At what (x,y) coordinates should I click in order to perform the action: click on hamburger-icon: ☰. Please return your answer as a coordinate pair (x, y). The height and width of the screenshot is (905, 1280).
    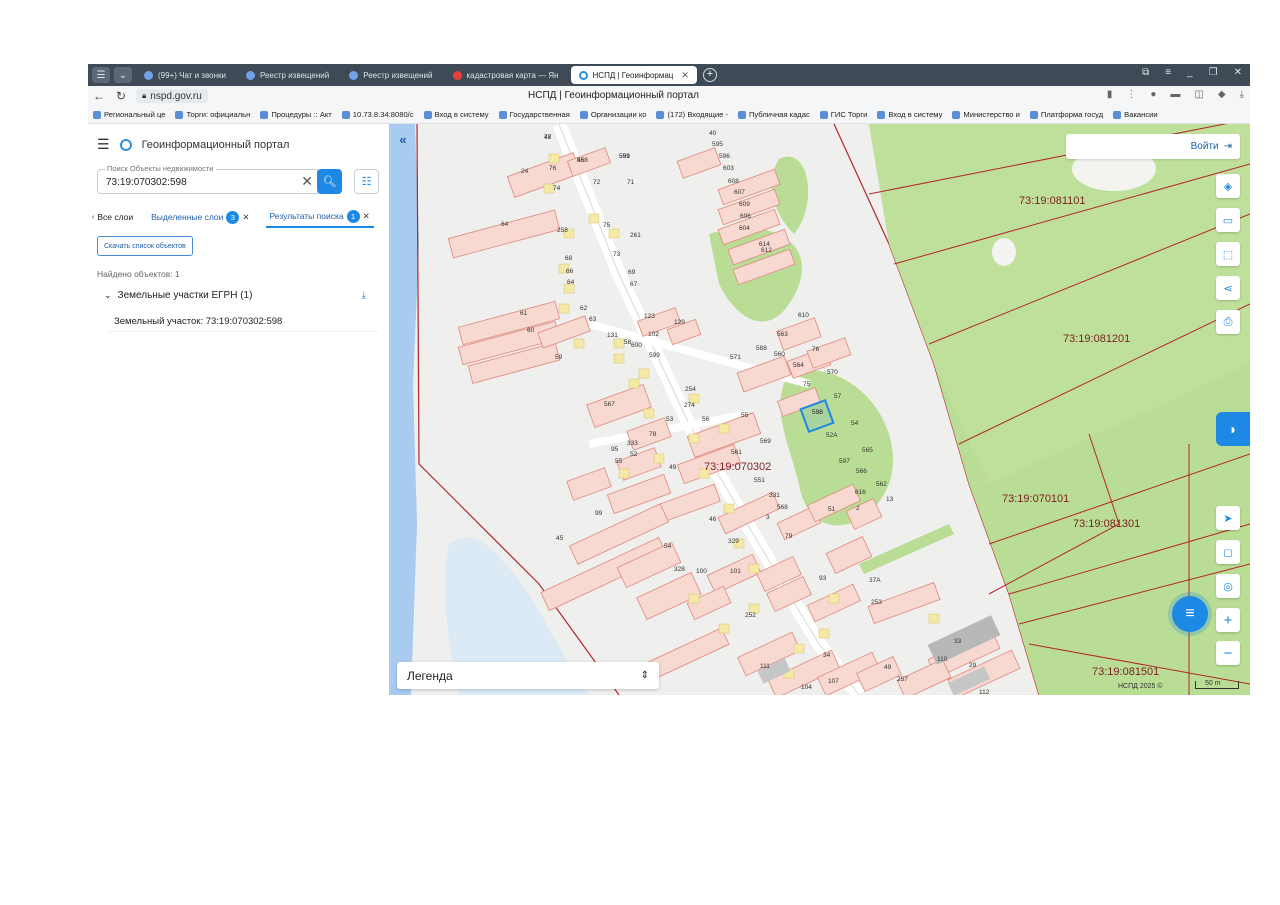
    Looking at the image, I should click on (103, 144).